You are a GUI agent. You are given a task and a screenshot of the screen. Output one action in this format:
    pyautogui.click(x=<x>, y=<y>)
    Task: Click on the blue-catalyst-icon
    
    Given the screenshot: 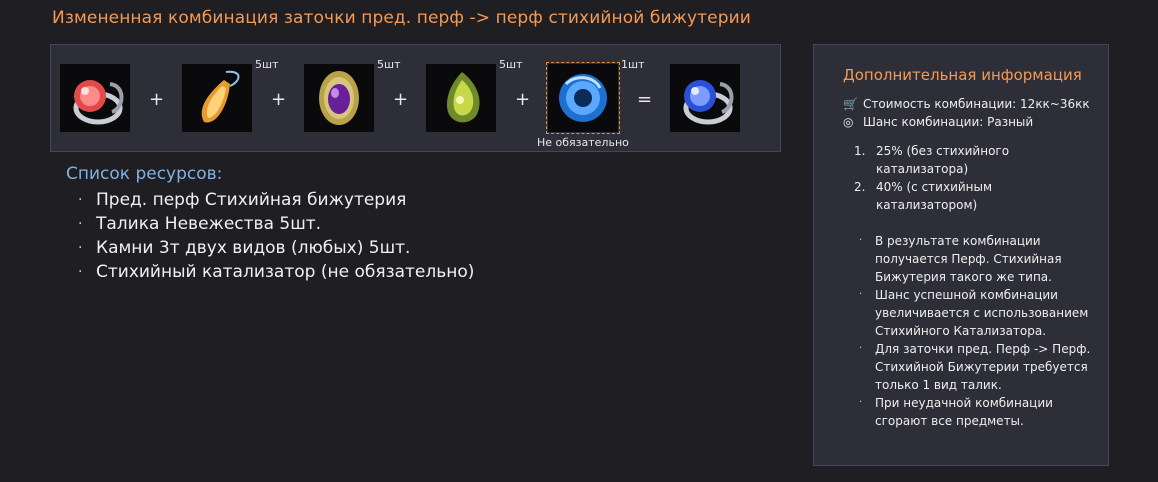 What is the action you would take?
    pyautogui.click(x=583, y=98)
    